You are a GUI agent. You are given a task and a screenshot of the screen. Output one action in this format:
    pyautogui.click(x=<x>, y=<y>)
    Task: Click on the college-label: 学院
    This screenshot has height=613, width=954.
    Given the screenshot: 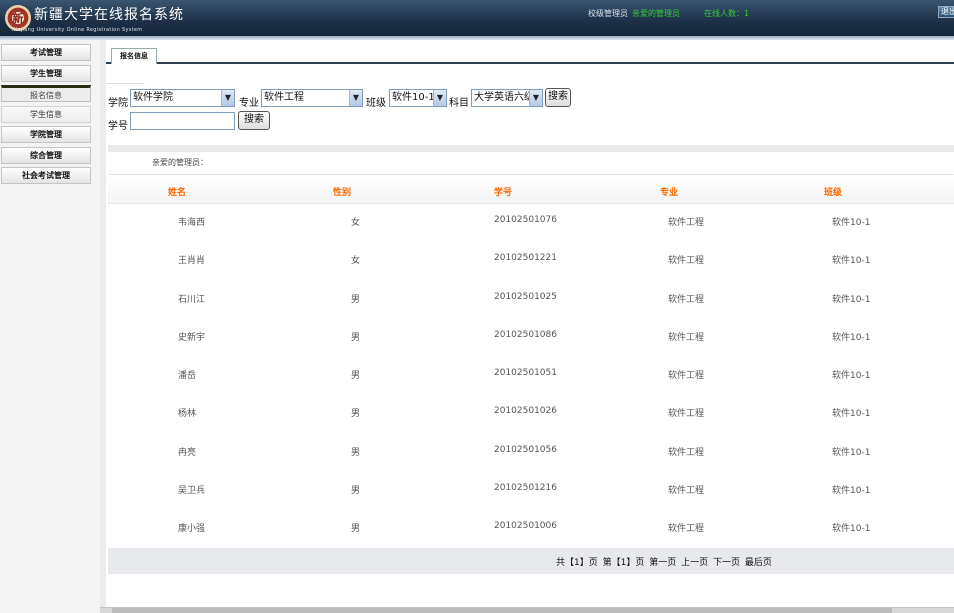 What is the action you would take?
    pyautogui.click(x=118, y=103)
    